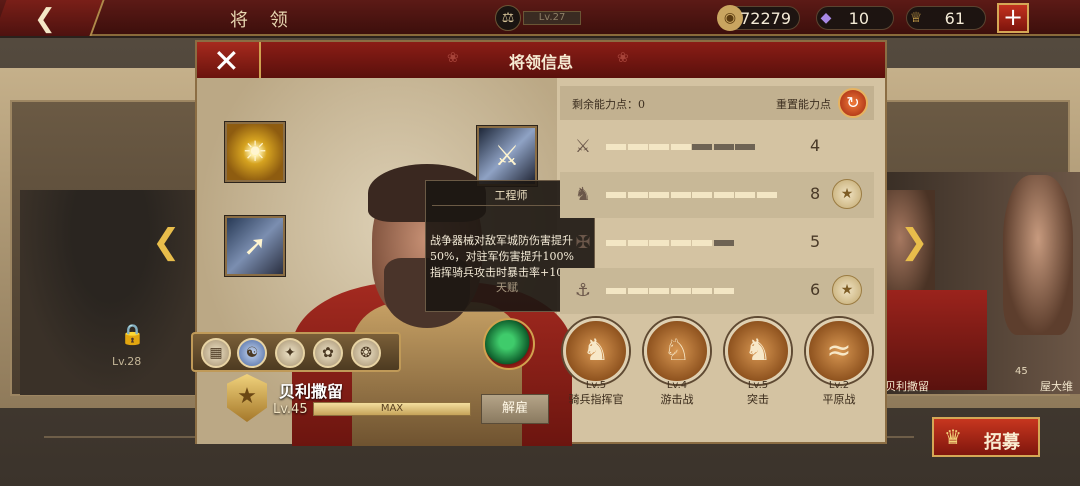  I want to click on recruit-icon: ♛, so click(953, 437).